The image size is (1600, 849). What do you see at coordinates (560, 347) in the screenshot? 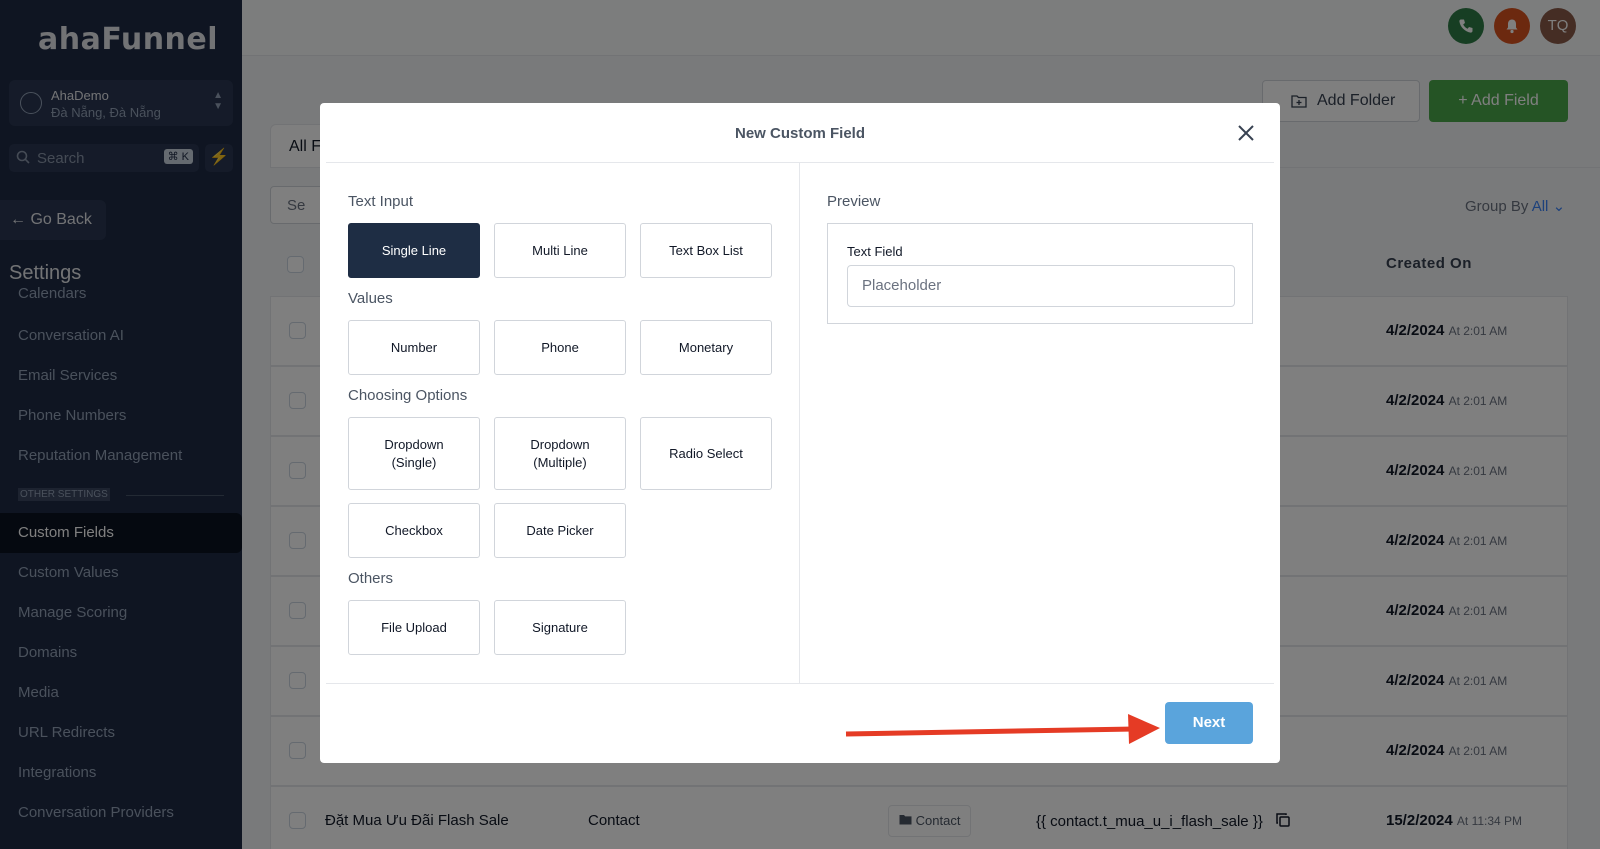
I see `option-phone: Phone` at bounding box center [560, 347].